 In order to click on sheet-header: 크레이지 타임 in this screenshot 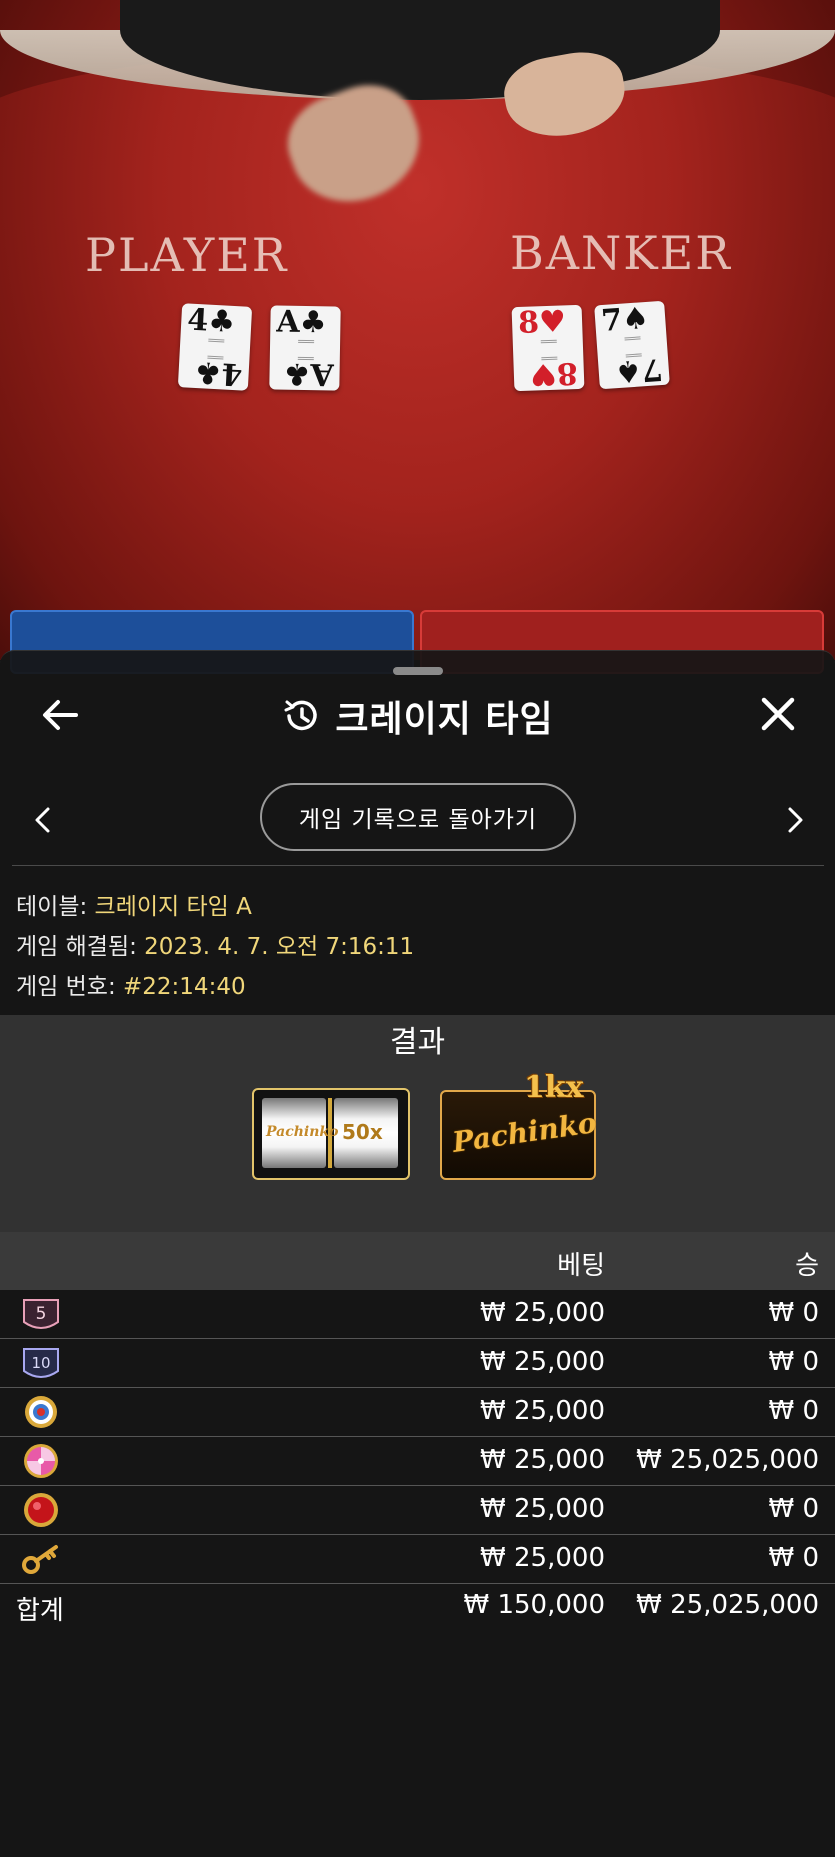, I will do `click(417, 716)`.